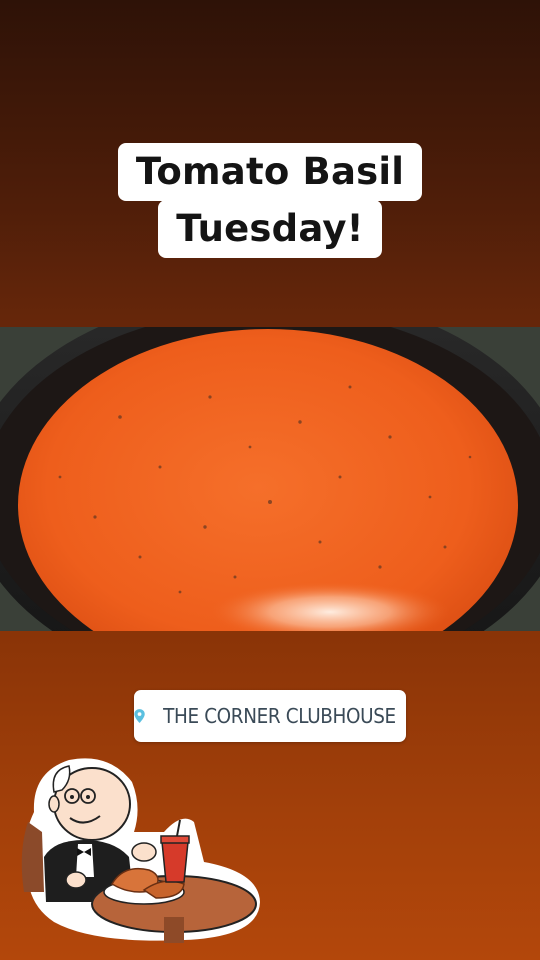 The width and height of the screenshot is (540, 960). I want to click on story-title-line-2: Tuesday!, so click(270, 229).